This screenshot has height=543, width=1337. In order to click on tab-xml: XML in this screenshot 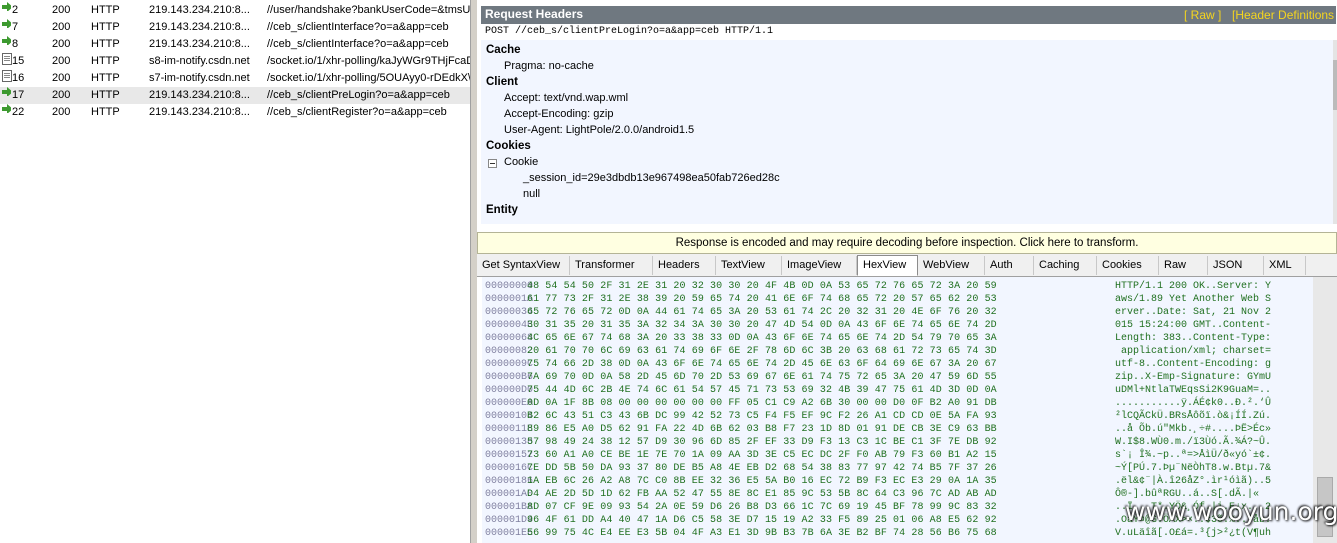, I will do `click(1285, 265)`.